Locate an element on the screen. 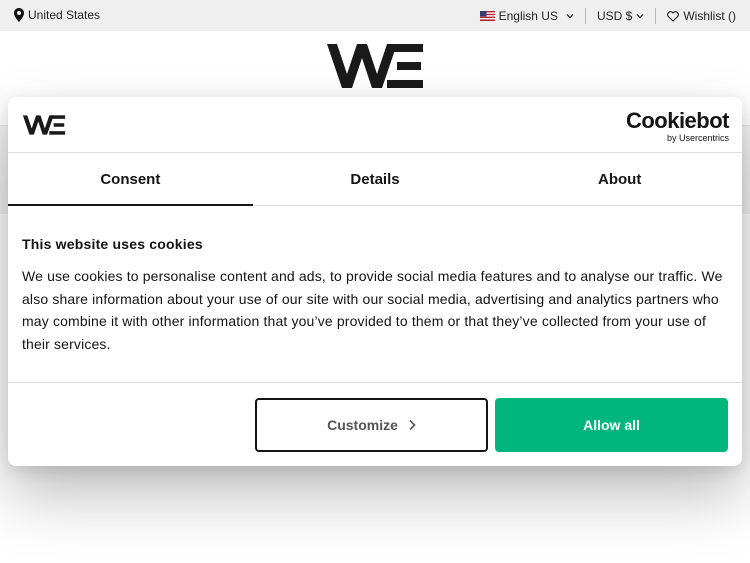  language-selector: English US is located at coordinates (526, 16).